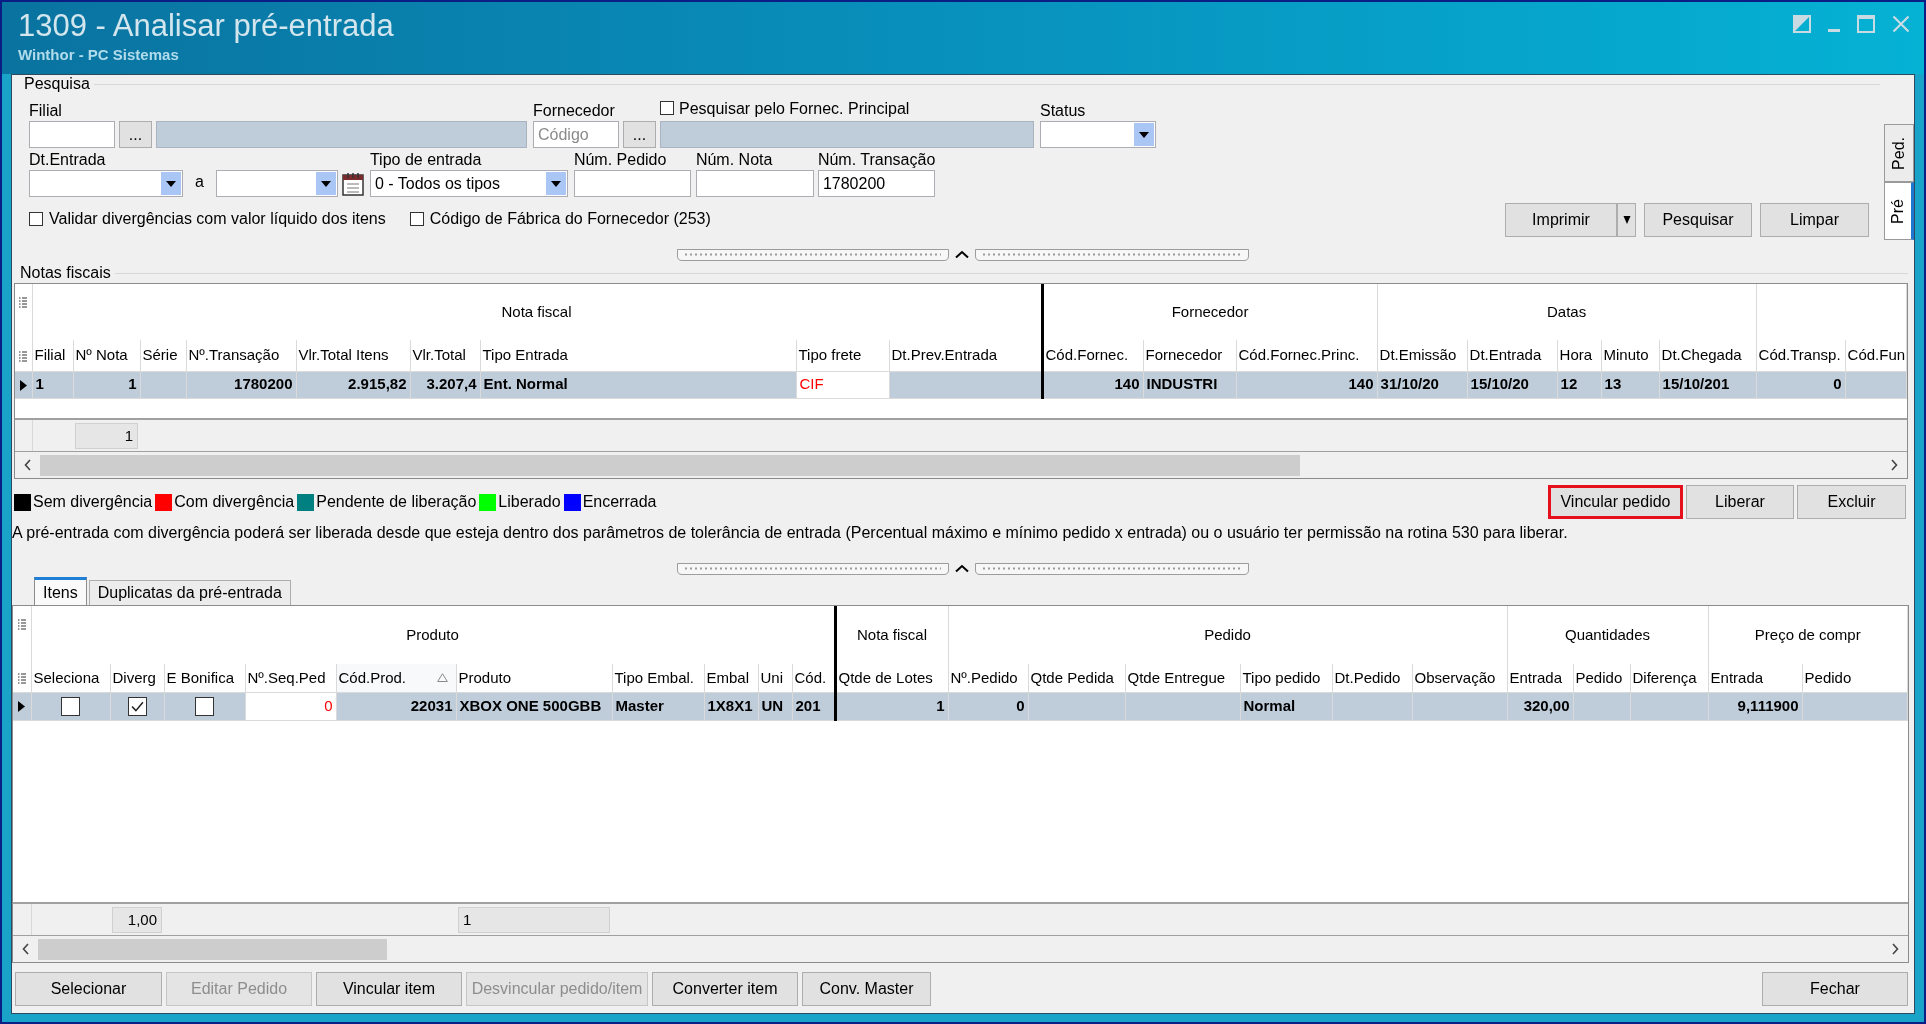 This screenshot has height=1024, width=1926. I want to click on tab: Duplicatas da pré-entrada, so click(189, 592).